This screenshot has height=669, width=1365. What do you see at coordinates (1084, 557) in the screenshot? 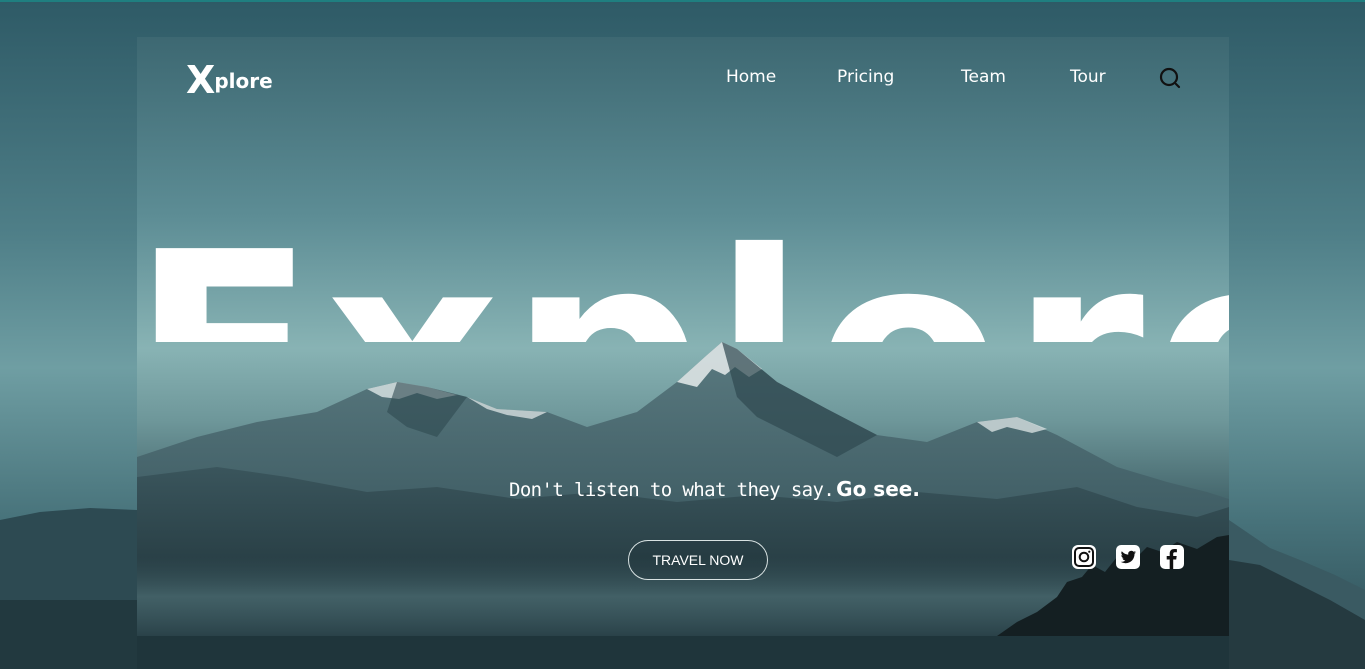
I see `instagram-icon` at bounding box center [1084, 557].